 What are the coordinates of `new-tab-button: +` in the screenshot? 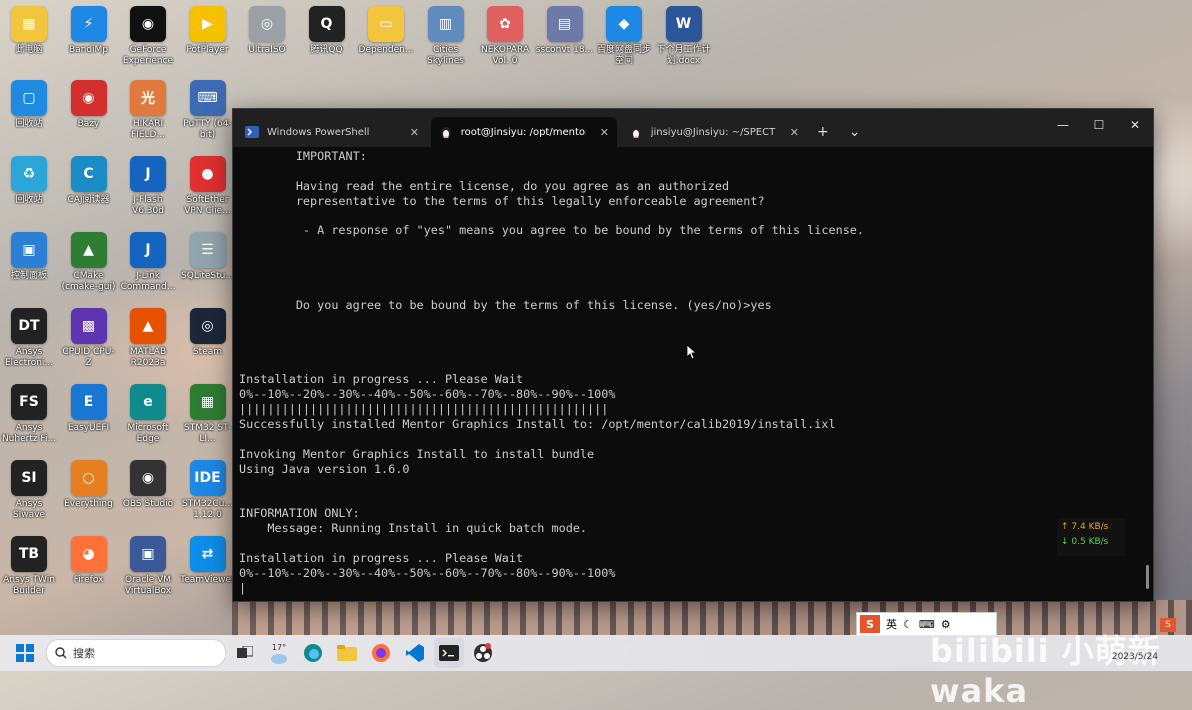 It's located at (823, 132).